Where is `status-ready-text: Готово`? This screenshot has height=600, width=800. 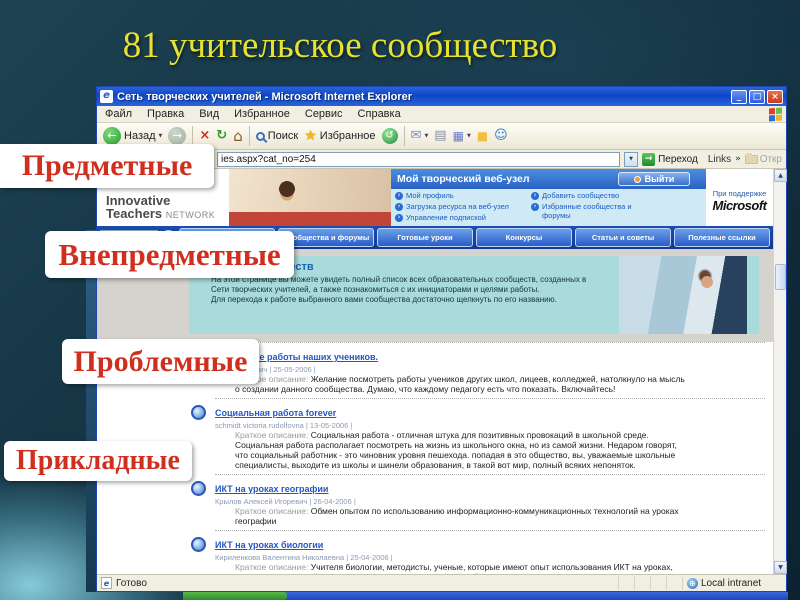
status-ready-text: Готово is located at coordinates (131, 583).